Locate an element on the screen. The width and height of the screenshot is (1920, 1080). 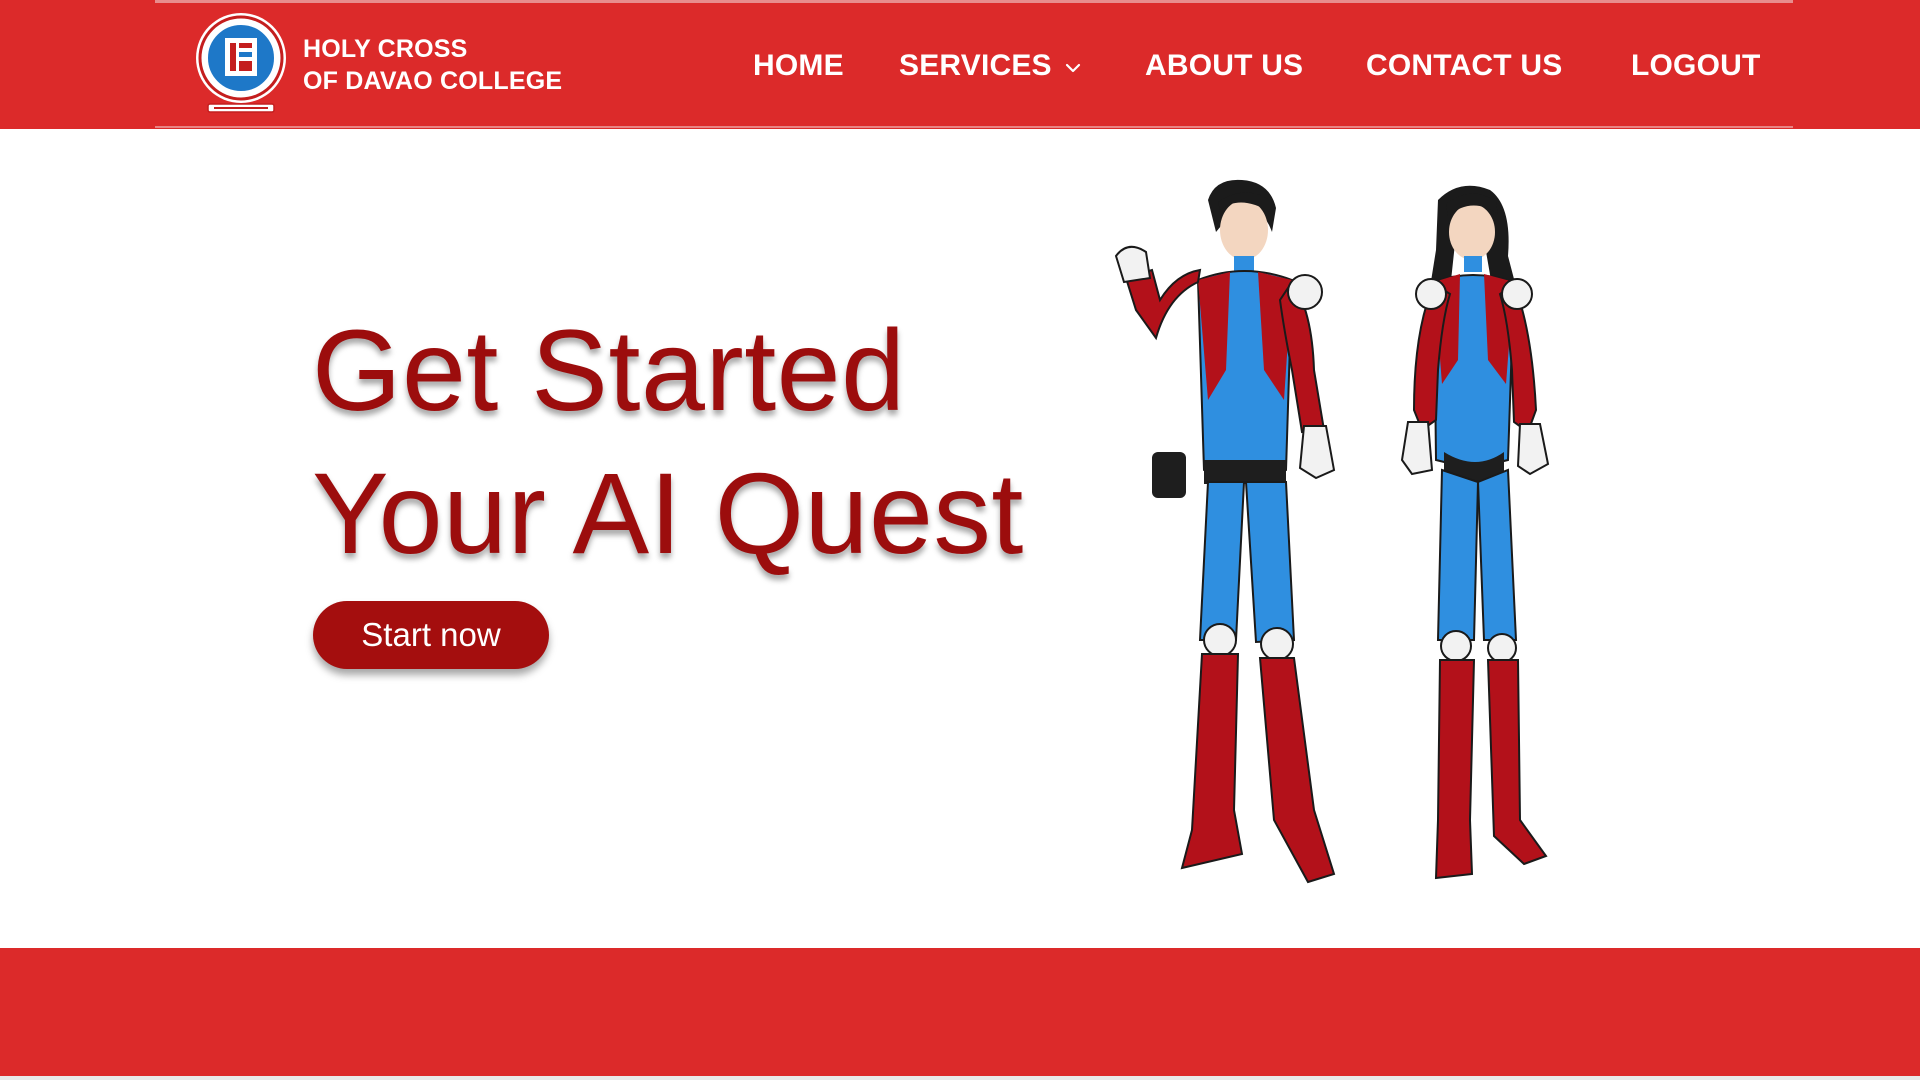
nav-logout: LOGOUT is located at coordinates (1696, 66).